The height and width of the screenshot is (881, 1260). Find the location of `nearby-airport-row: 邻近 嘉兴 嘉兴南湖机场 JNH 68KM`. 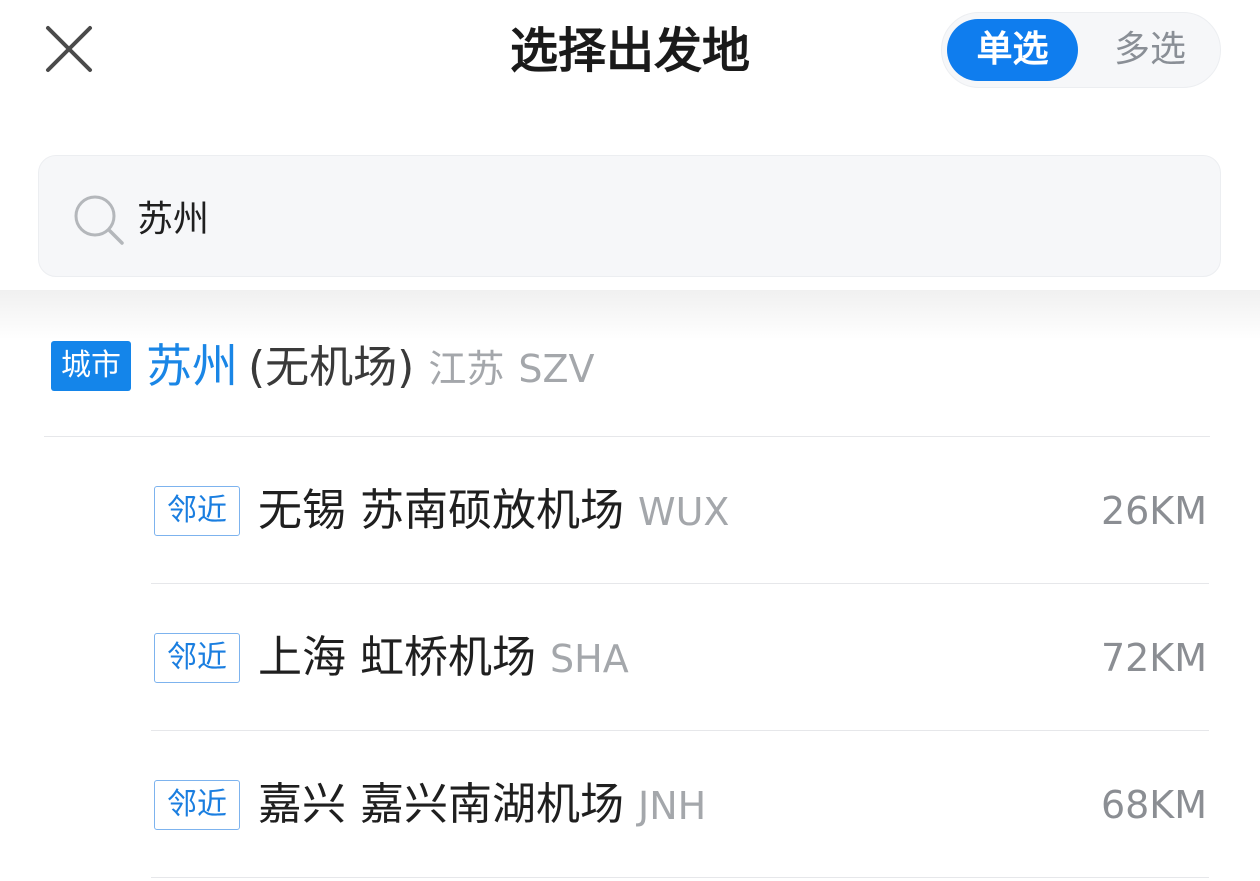

nearby-airport-row: 邻近 嘉兴 嘉兴南湖机场 JNH 68KM is located at coordinates (680, 804).